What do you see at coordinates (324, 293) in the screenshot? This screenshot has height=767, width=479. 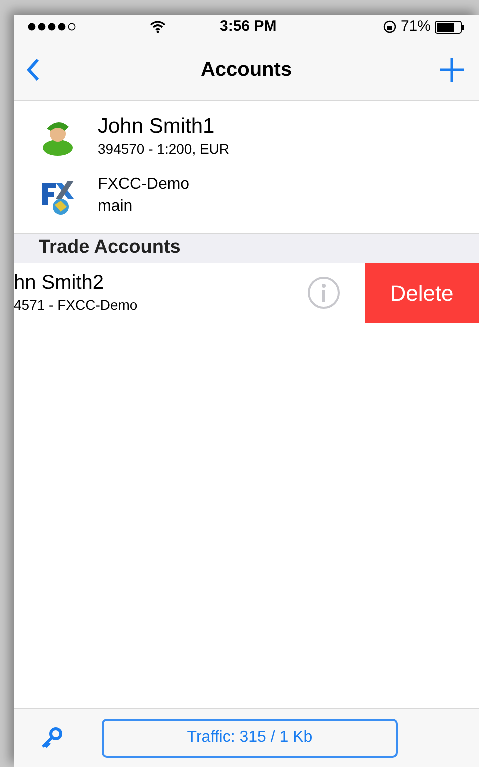 I see `info-icon` at bounding box center [324, 293].